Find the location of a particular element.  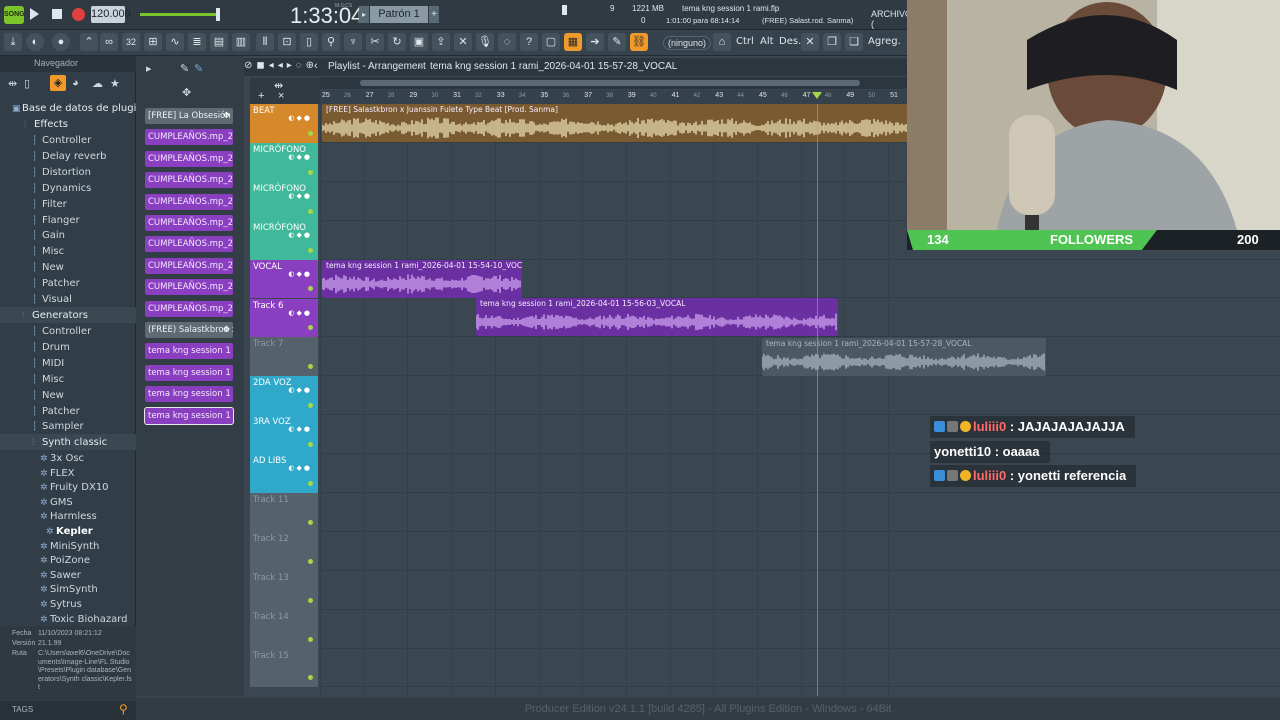

synth-plugin-item: ✲ Sawer is located at coordinates (60, 575).